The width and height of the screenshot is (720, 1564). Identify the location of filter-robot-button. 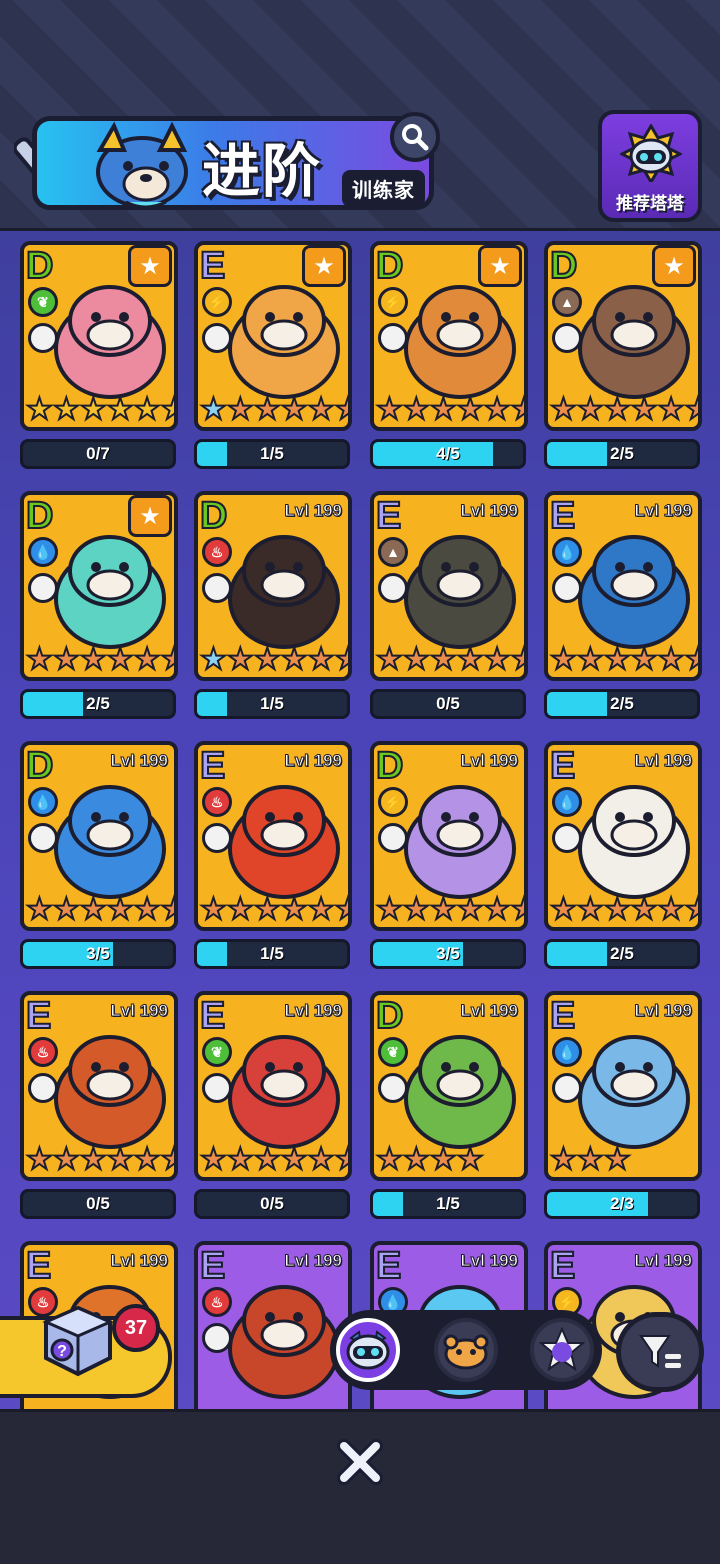
(368, 1350).